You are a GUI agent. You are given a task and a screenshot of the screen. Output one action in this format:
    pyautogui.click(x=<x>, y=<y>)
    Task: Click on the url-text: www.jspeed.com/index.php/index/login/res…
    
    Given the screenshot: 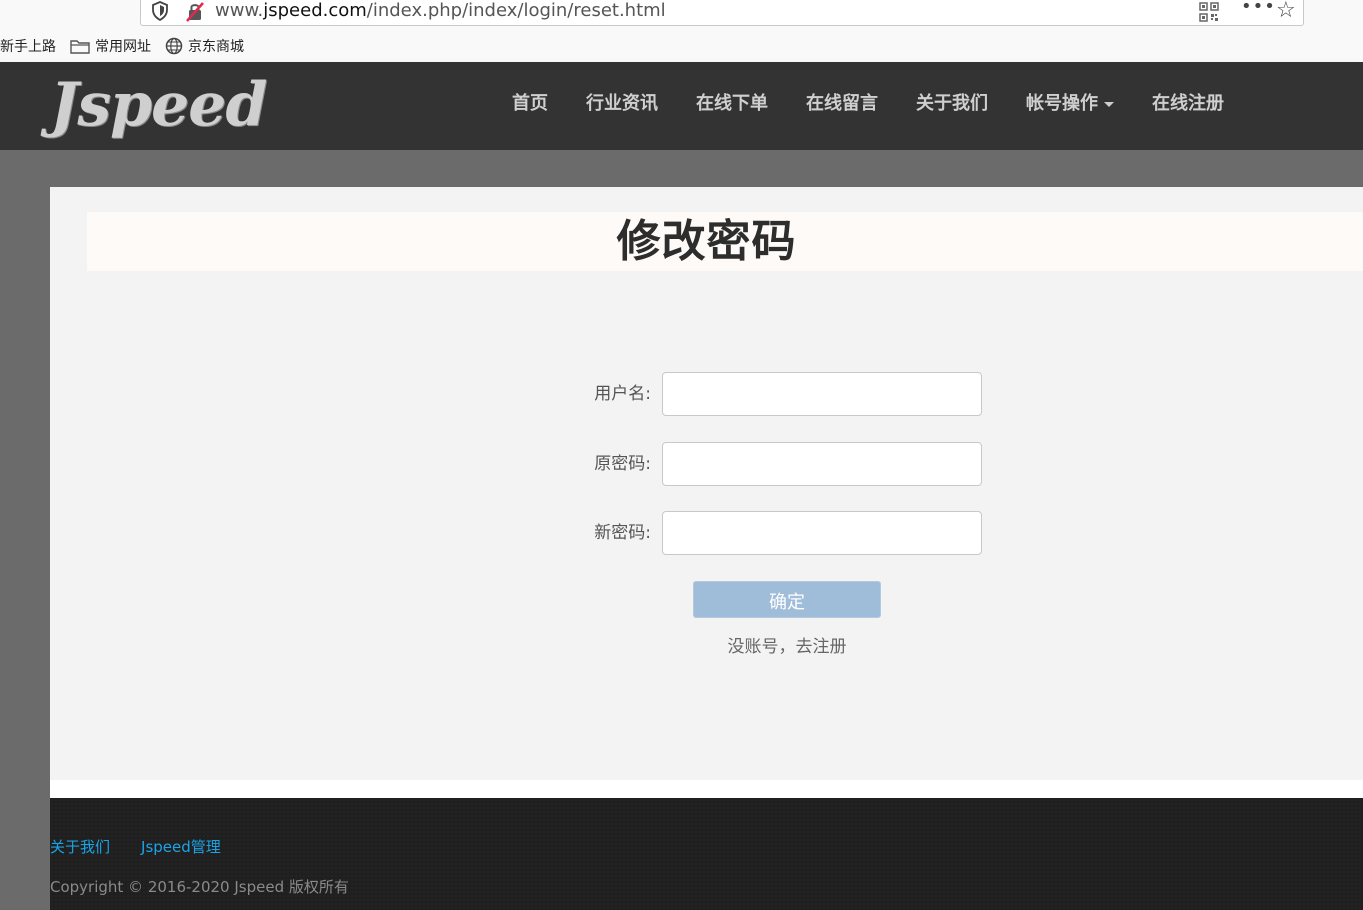 What is the action you would take?
    pyautogui.click(x=440, y=10)
    